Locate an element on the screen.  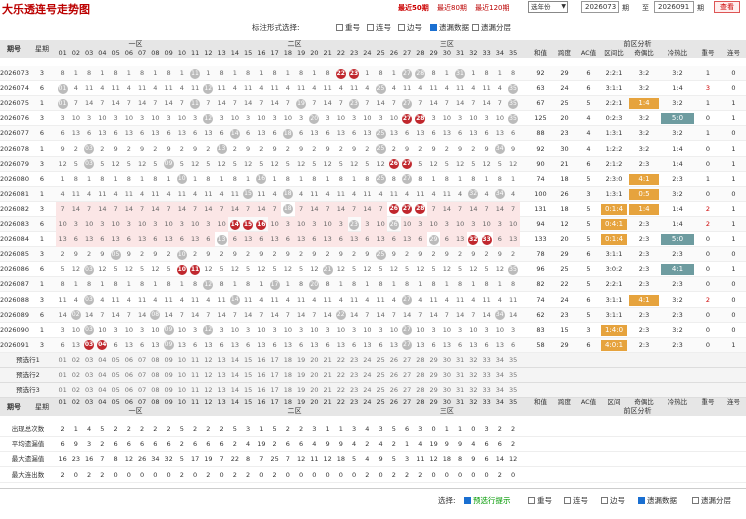
from-issue-input: 2026073 is located at coordinates (600, 7).